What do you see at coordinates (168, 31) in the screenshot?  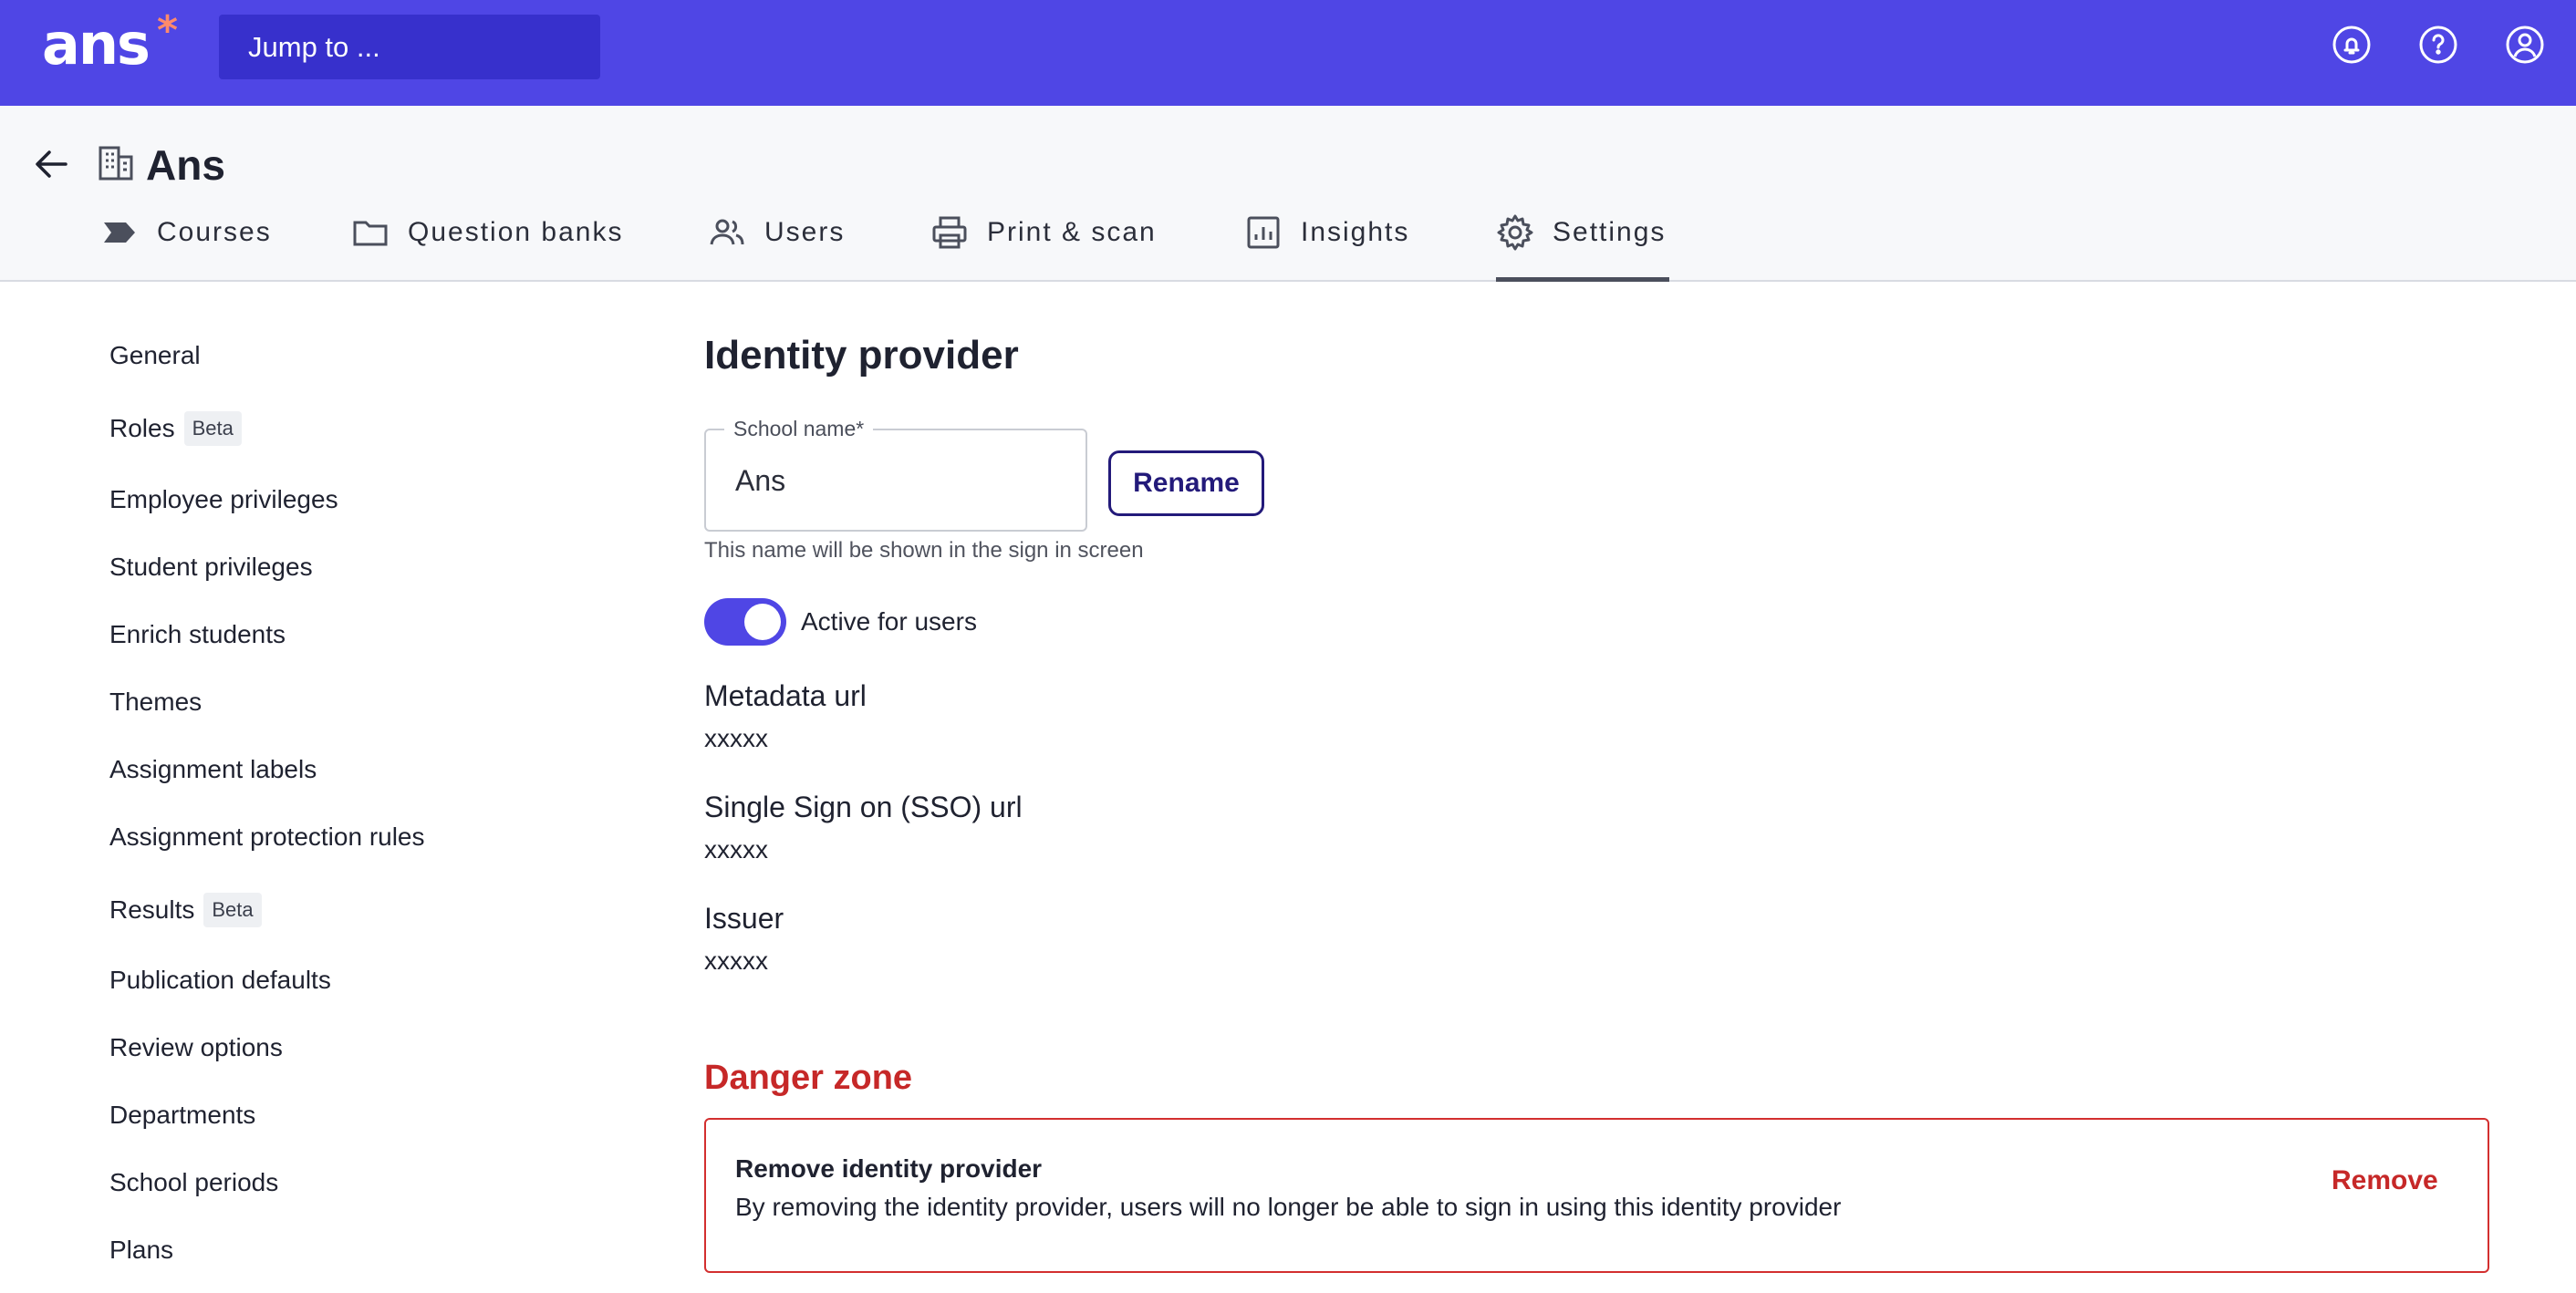 I see `logo-asterisk: *` at bounding box center [168, 31].